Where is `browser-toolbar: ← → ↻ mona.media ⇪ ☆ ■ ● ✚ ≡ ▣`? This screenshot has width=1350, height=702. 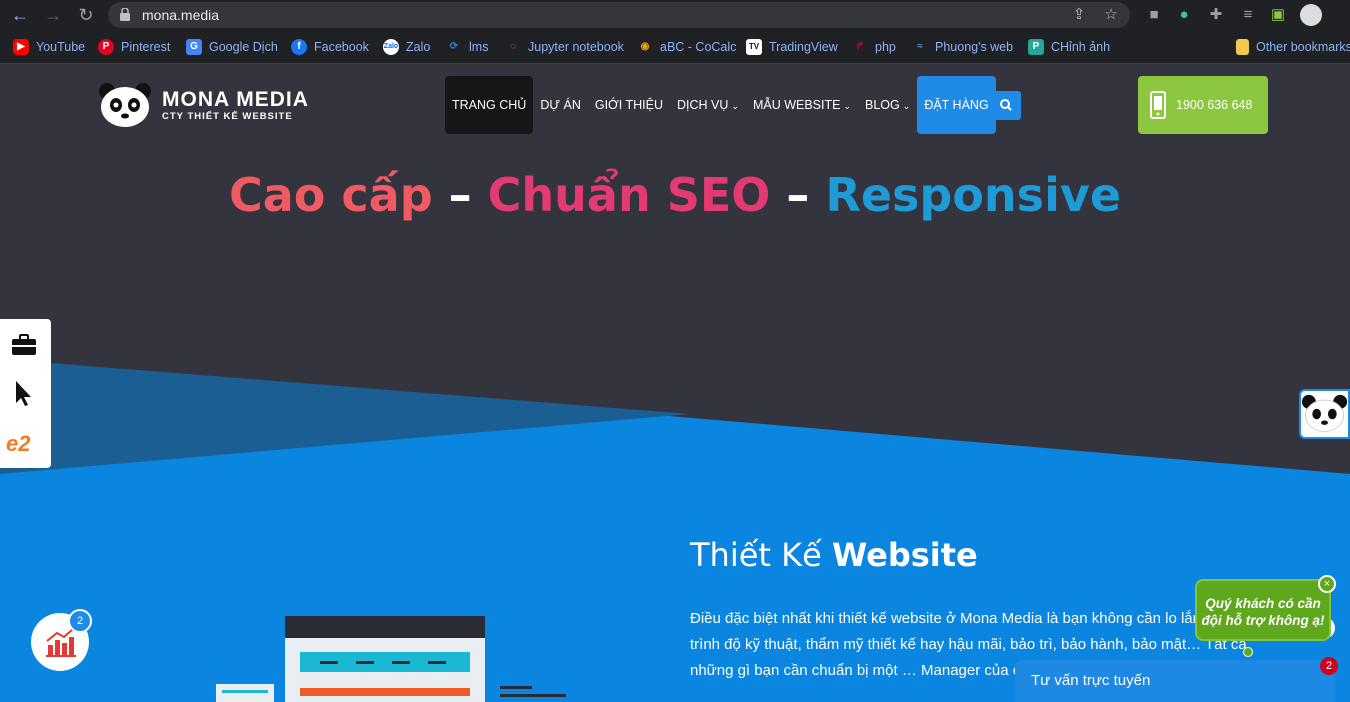 browser-toolbar: ← → ↻ mona.media ⇪ ☆ ■ ● ✚ ≡ ▣ is located at coordinates (675, 15).